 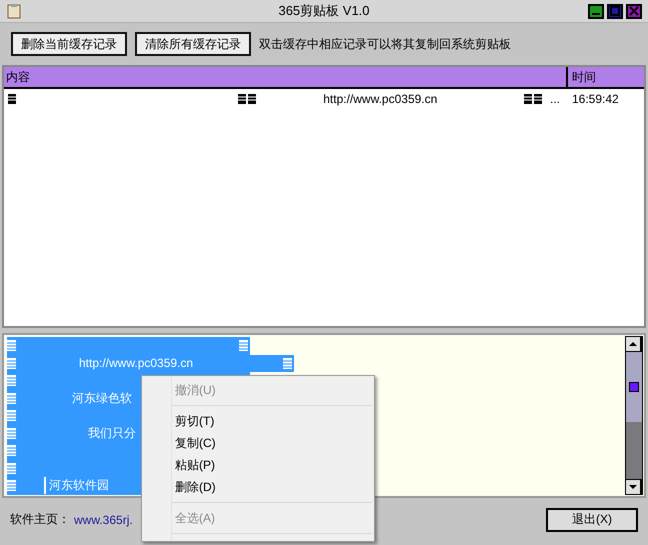 What do you see at coordinates (76, 485) in the screenshot?
I see `editor-text: 河东软件园` at bounding box center [76, 485].